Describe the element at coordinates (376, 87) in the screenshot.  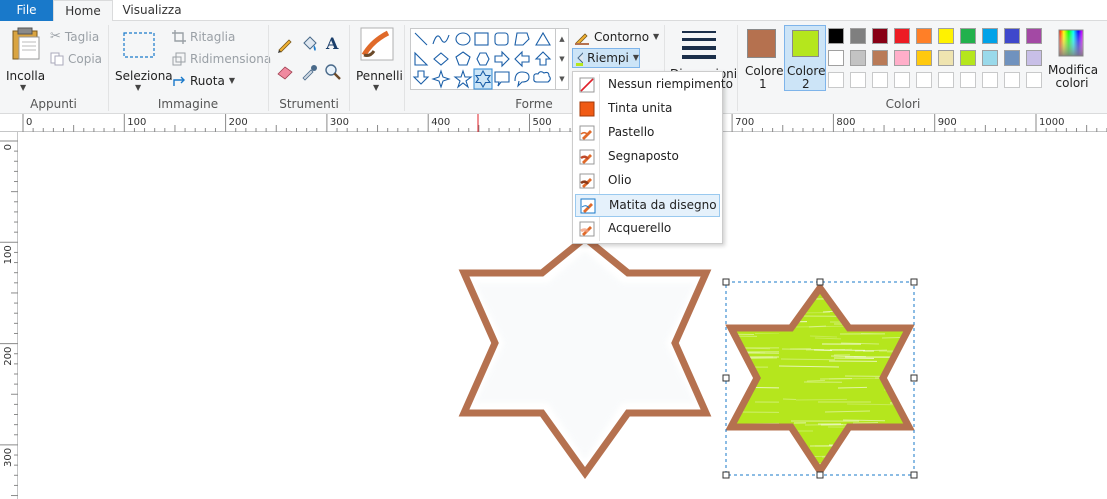
I see `brushes-chevron-down-icon: ▼` at that location.